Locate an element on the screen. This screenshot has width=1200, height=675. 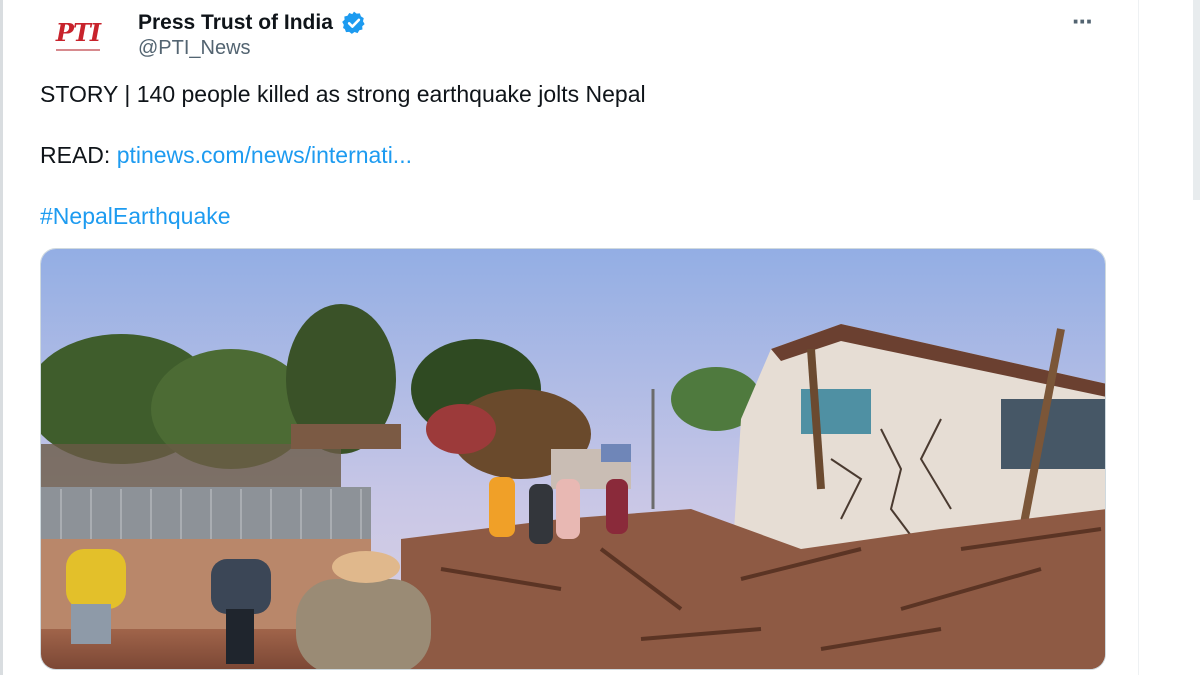
read-label: READ: is located at coordinates (75, 155).